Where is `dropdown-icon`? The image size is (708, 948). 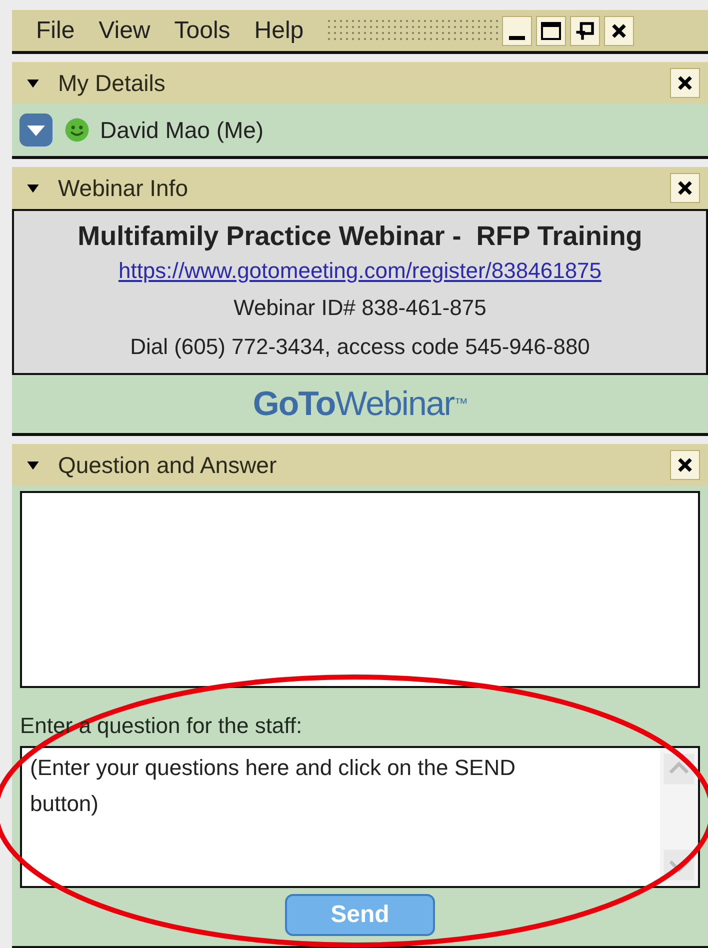
dropdown-icon is located at coordinates (36, 130).